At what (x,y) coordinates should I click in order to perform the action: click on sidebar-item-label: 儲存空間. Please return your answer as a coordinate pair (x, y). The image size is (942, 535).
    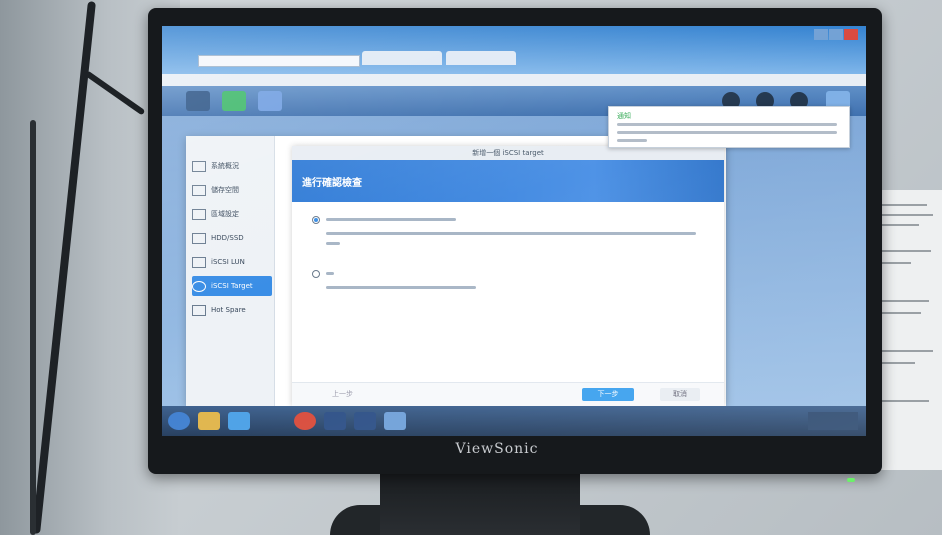
    Looking at the image, I should click on (225, 190).